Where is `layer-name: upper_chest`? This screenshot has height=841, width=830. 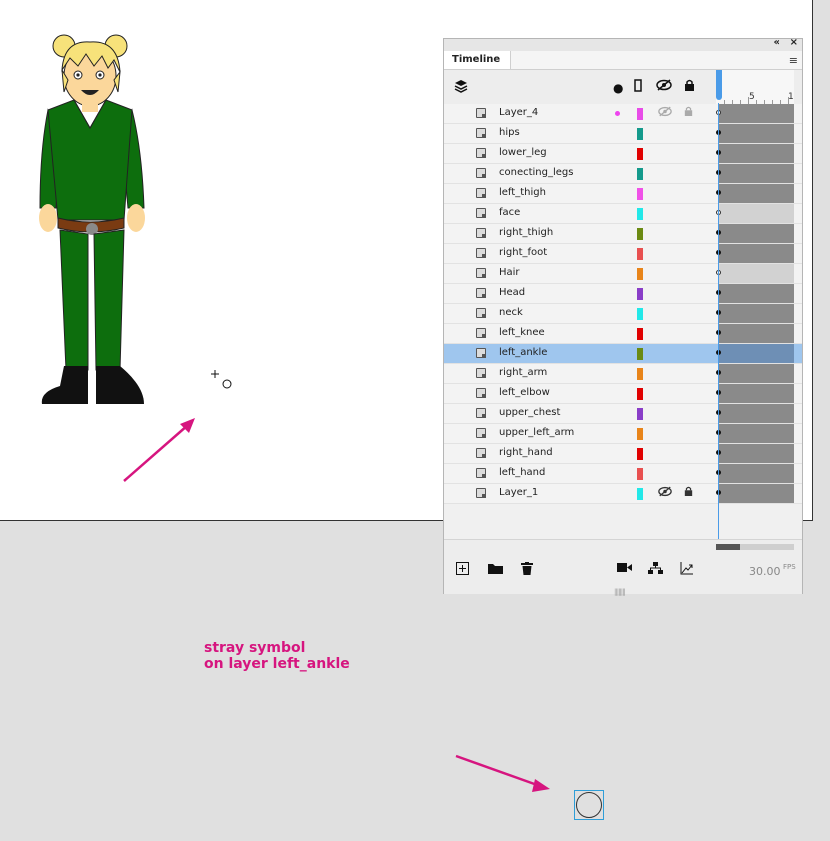 layer-name: upper_chest is located at coordinates (529, 412).